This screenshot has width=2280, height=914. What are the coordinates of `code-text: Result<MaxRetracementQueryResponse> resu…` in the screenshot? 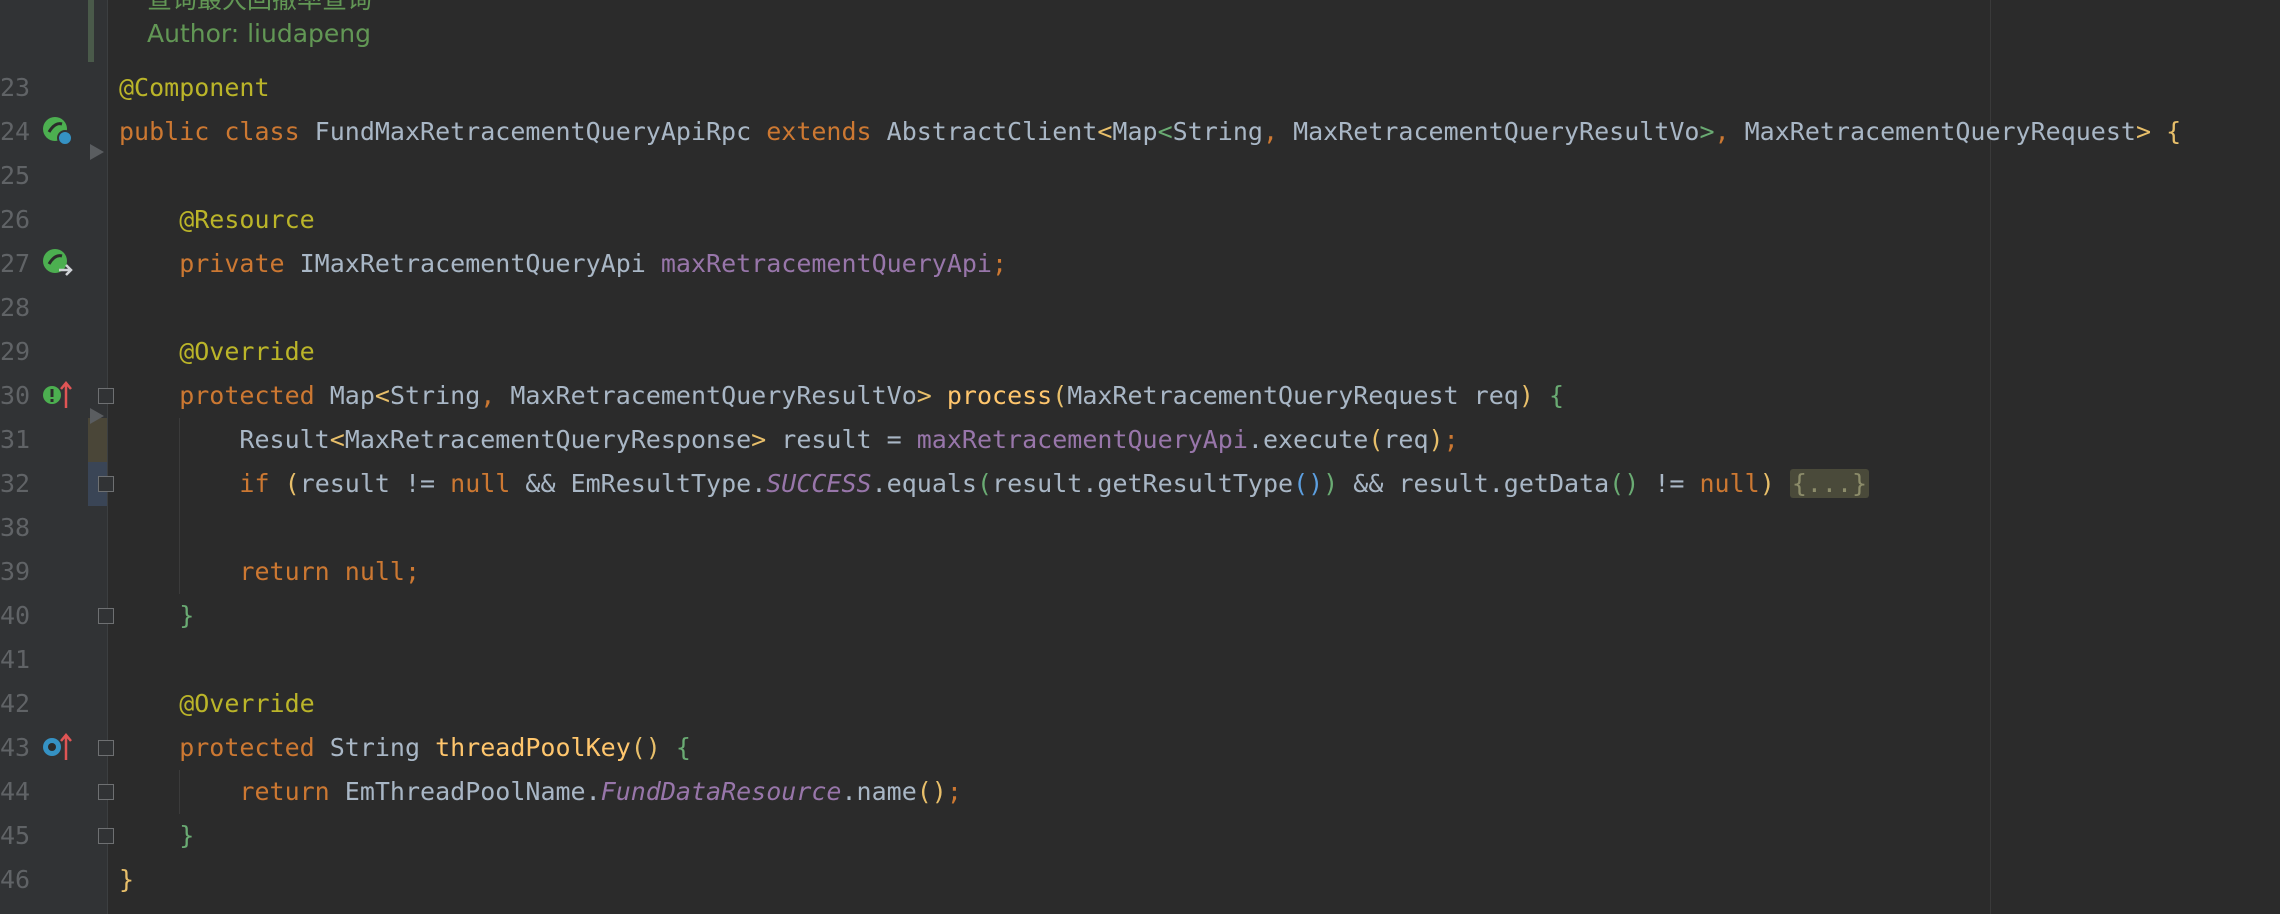 It's located at (788, 440).